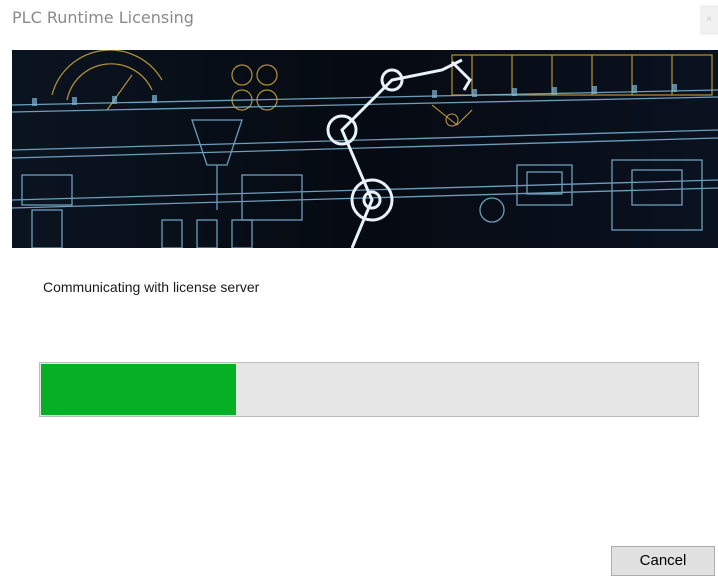  I want to click on status-message: Communicating with license server, so click(151, 287).